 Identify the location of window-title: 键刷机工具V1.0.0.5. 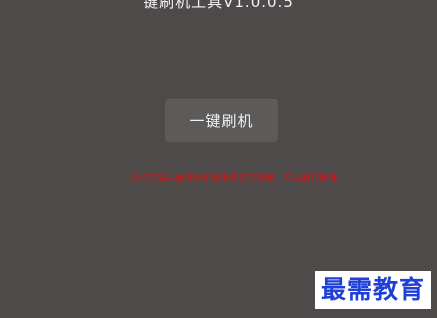
(218, 5).